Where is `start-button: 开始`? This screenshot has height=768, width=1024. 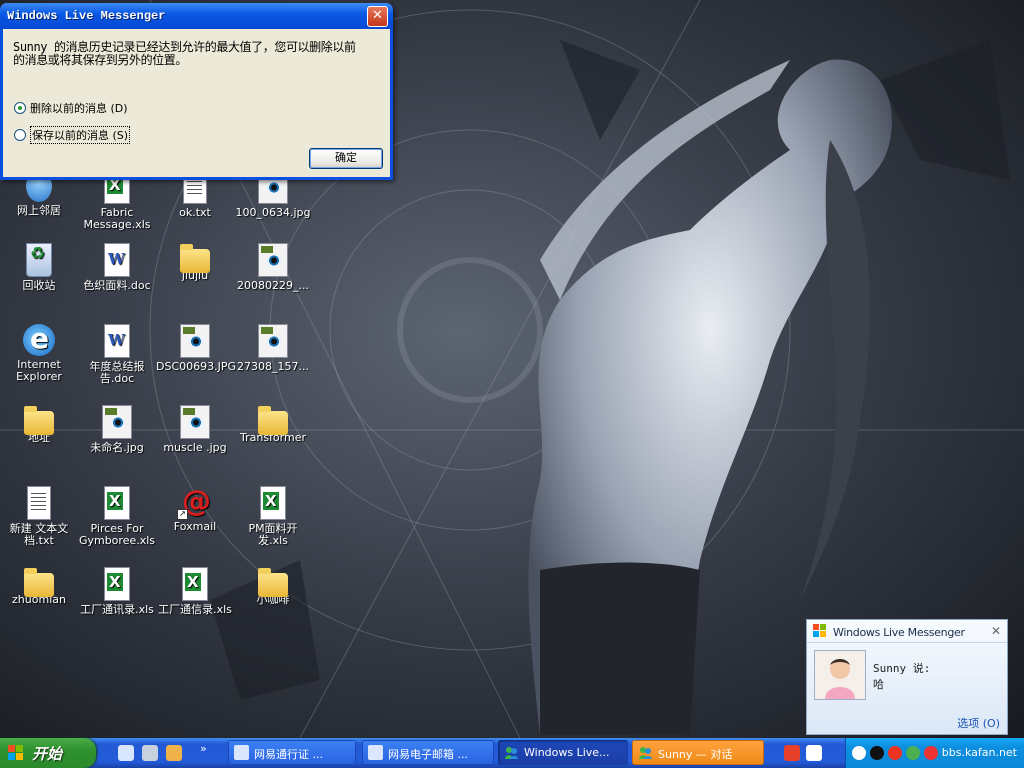 start-button: 开始 is located at coordinates (48, 753).